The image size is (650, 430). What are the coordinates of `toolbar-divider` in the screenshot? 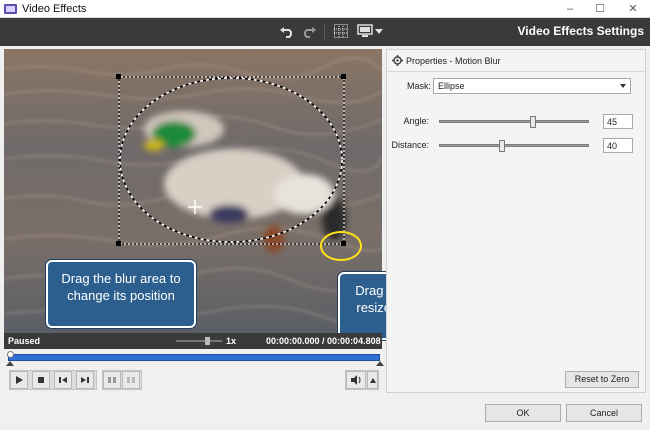 It's located at (324, 32).